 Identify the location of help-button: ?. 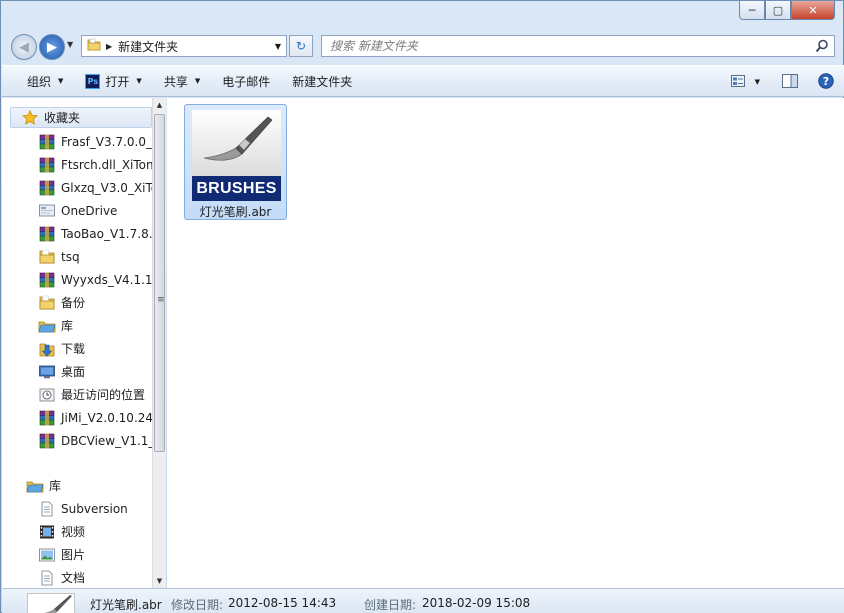
(826, 82).